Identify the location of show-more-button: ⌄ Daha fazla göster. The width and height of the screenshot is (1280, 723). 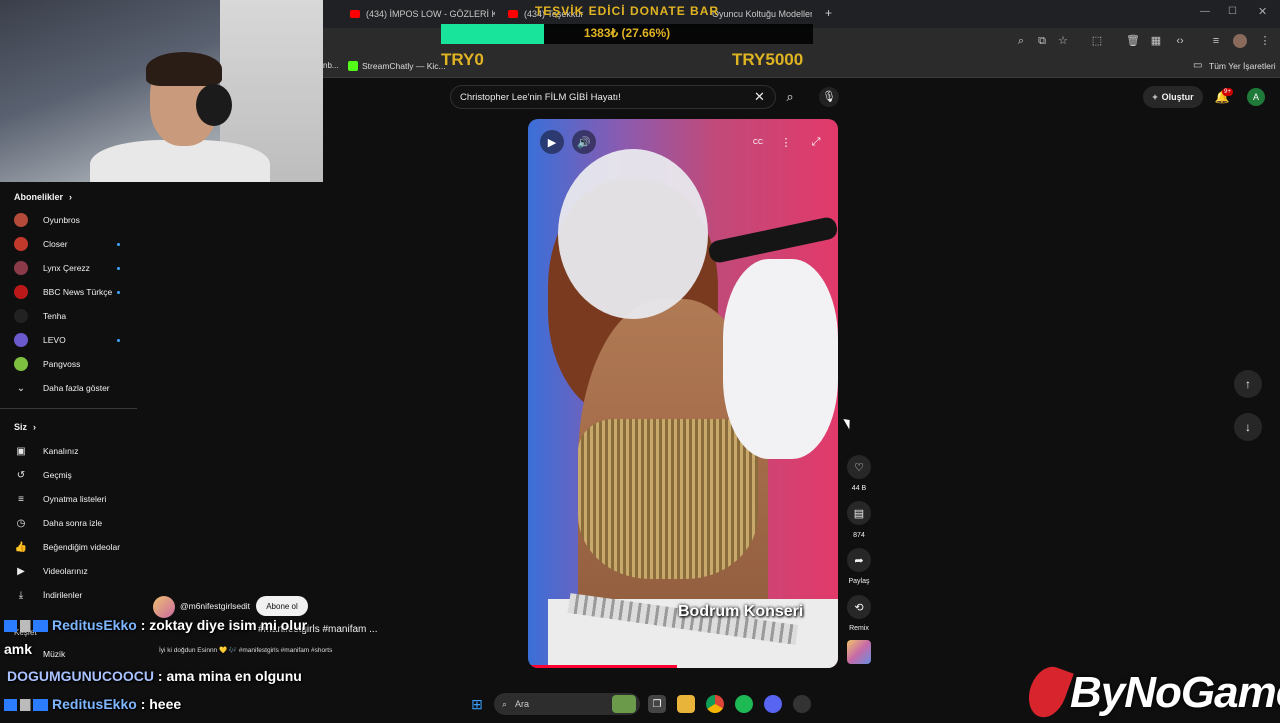
(70, 388).